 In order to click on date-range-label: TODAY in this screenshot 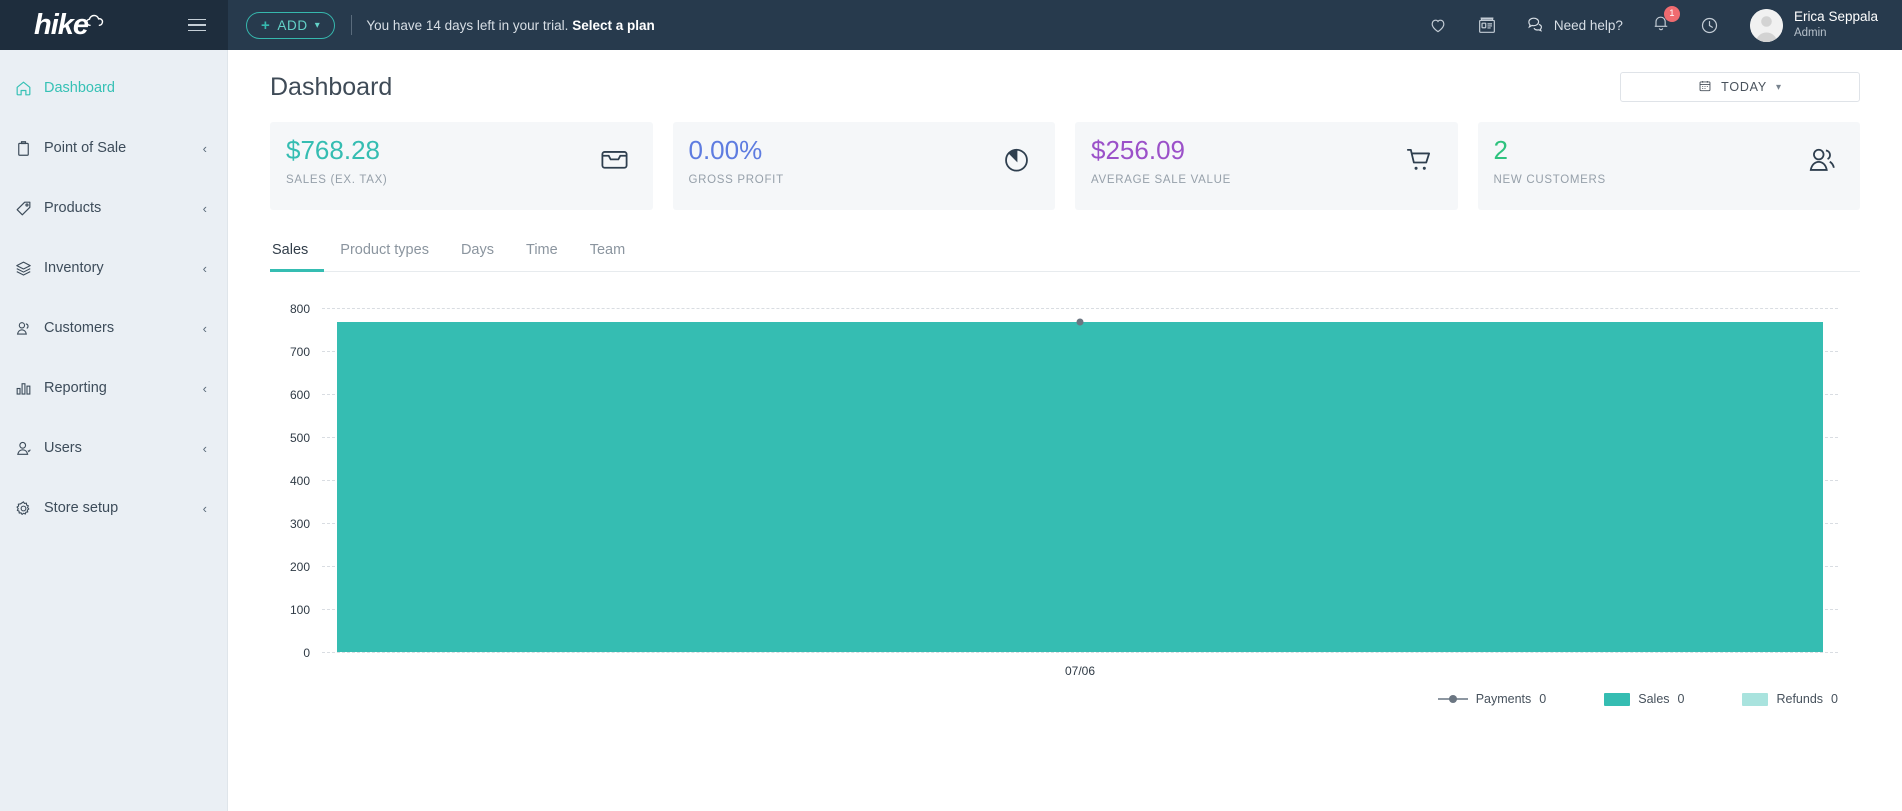, I will do `click(1744, 87)`.